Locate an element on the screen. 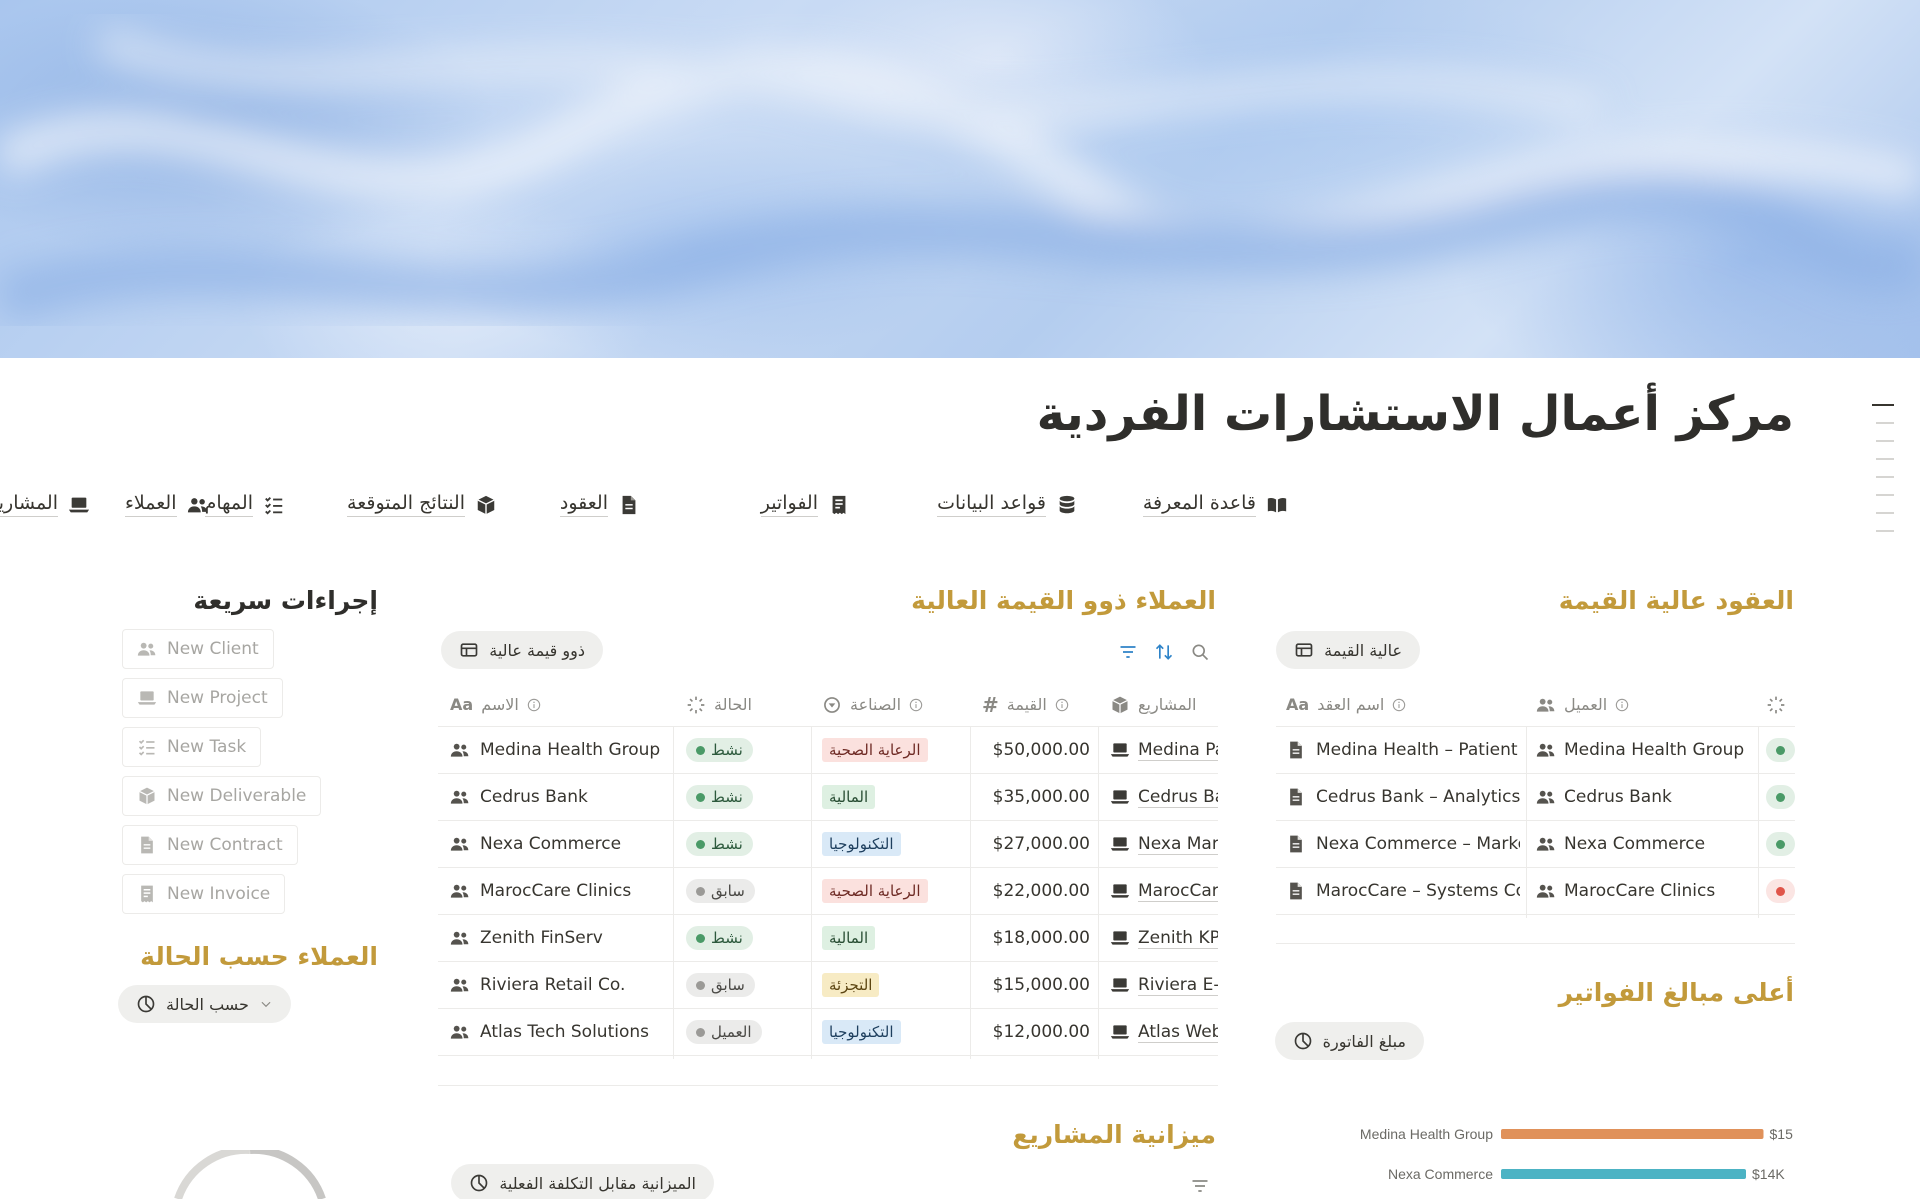 This screenshot has height=1199, width=1920. col-client: العميل is located at coordinates (1646, 704).